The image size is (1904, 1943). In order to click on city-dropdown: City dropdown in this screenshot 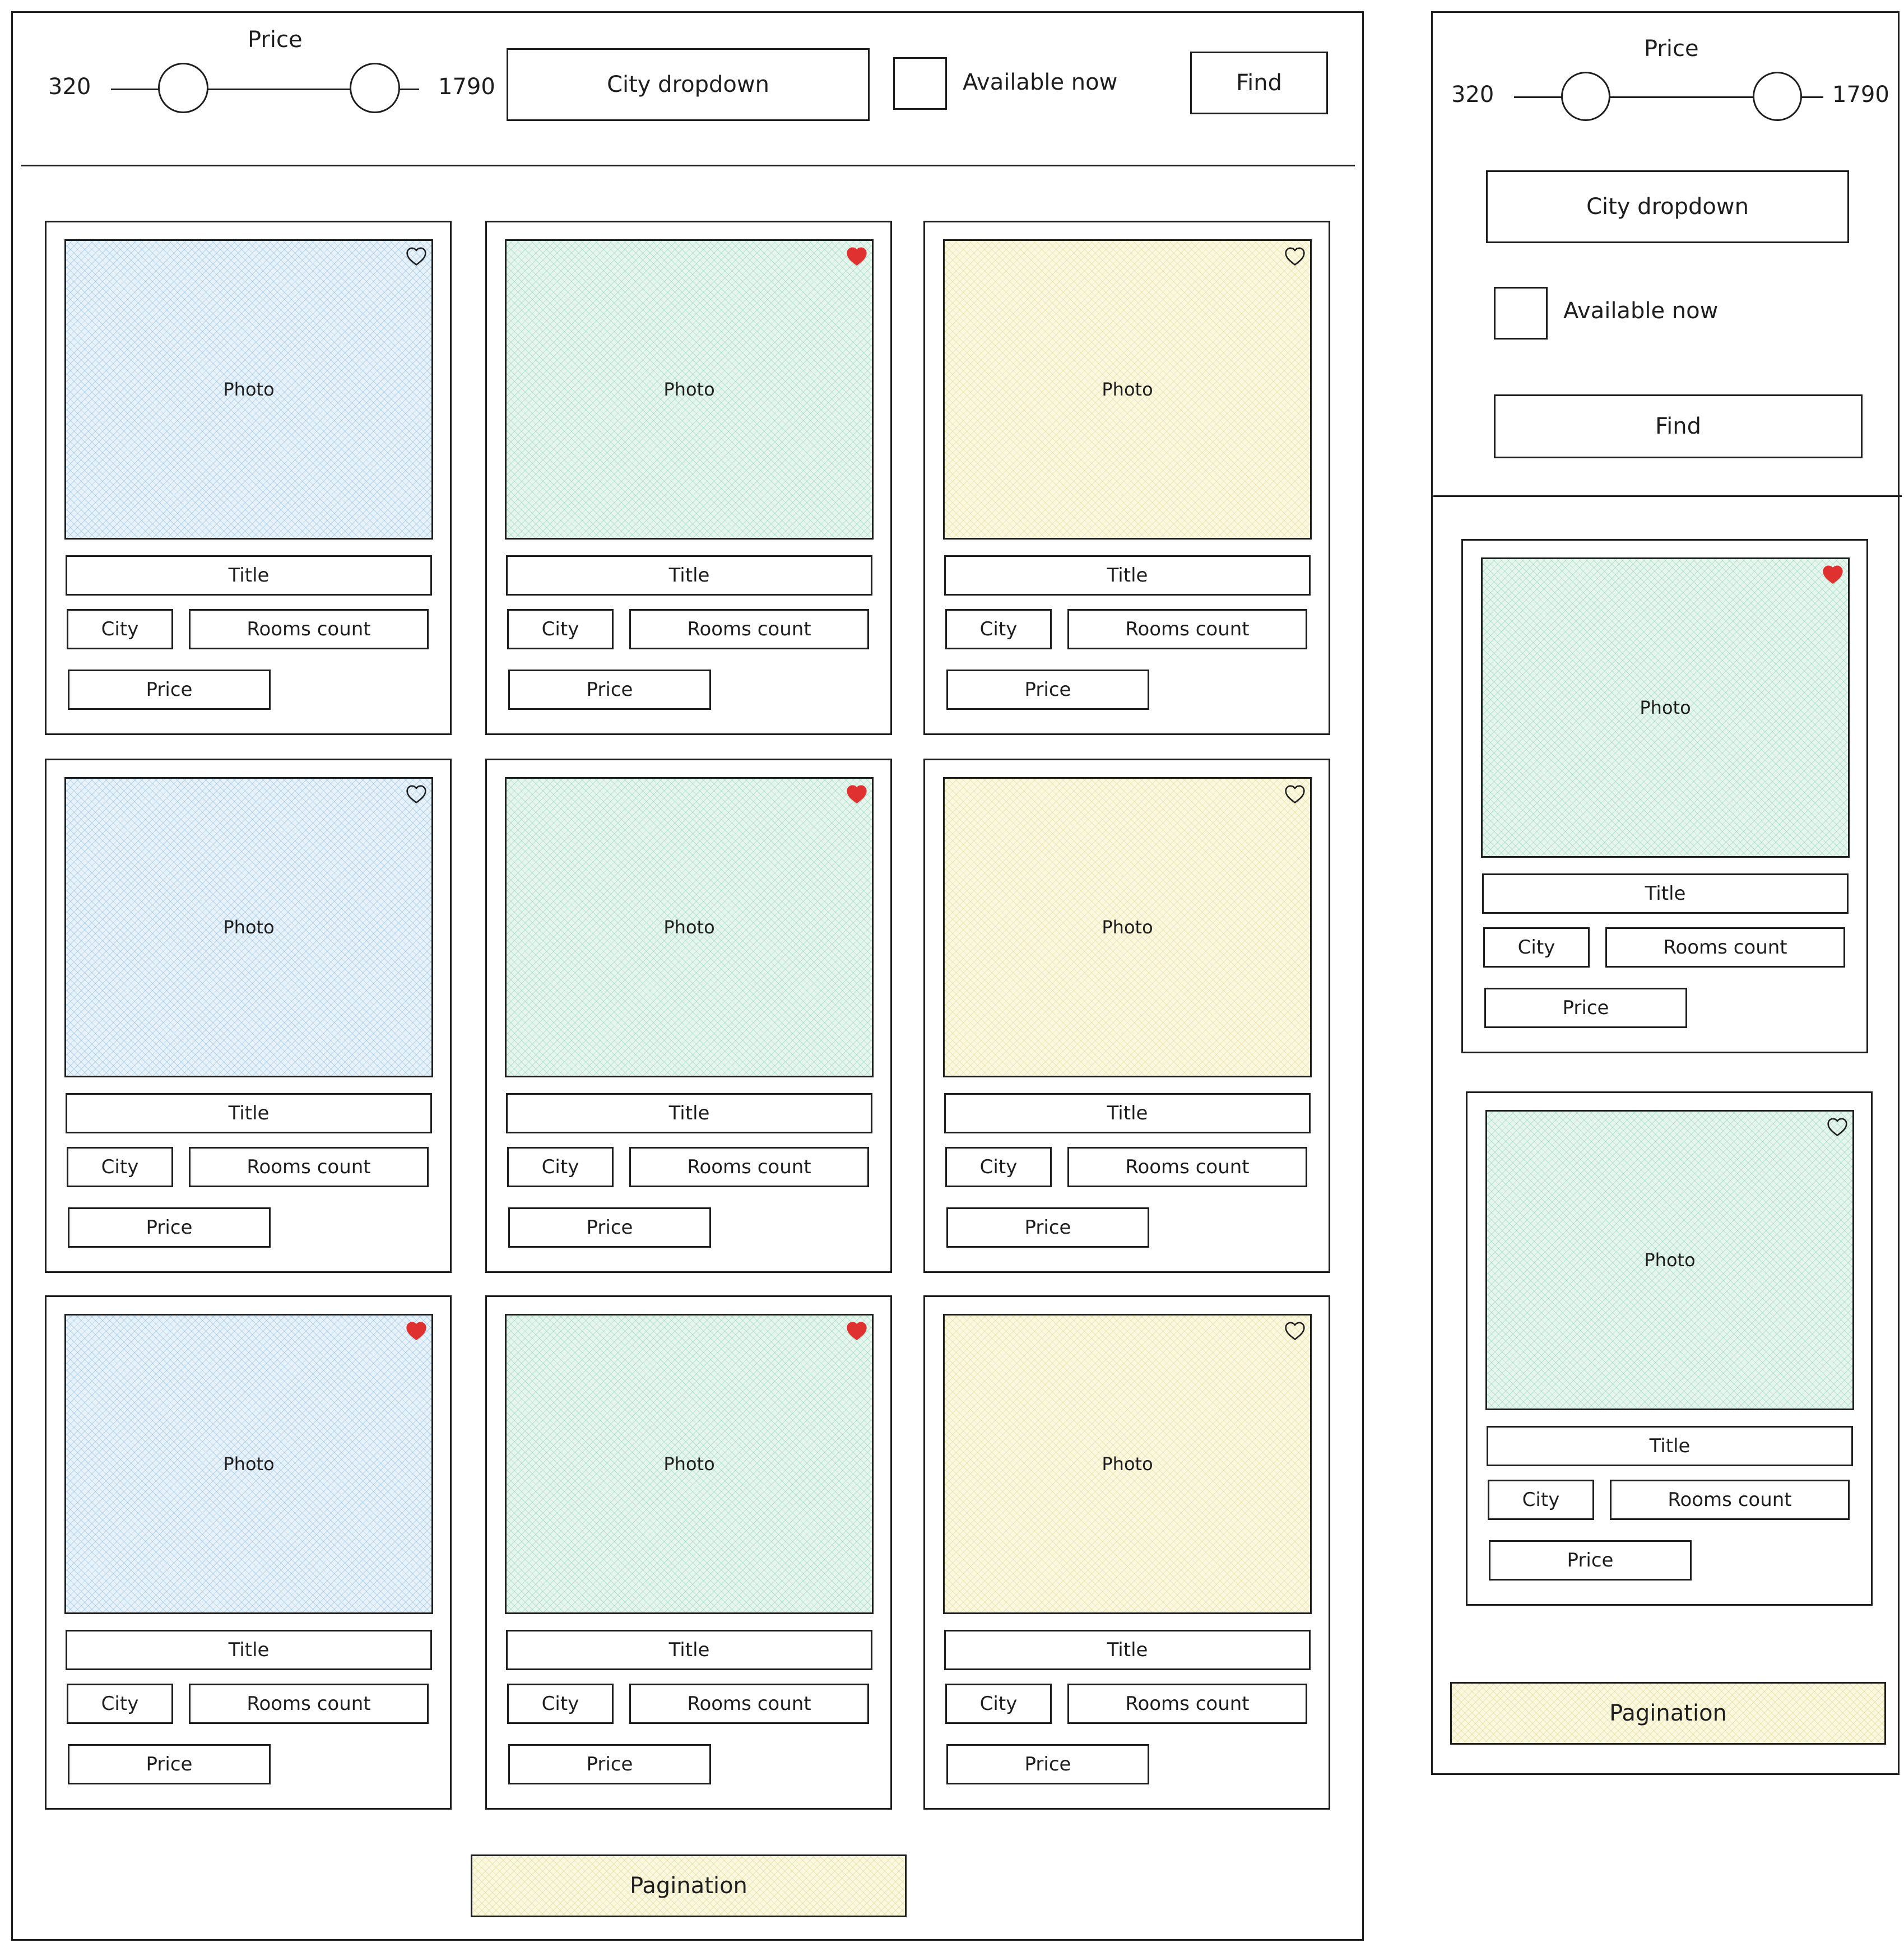, I will do `click(689, 85)`.